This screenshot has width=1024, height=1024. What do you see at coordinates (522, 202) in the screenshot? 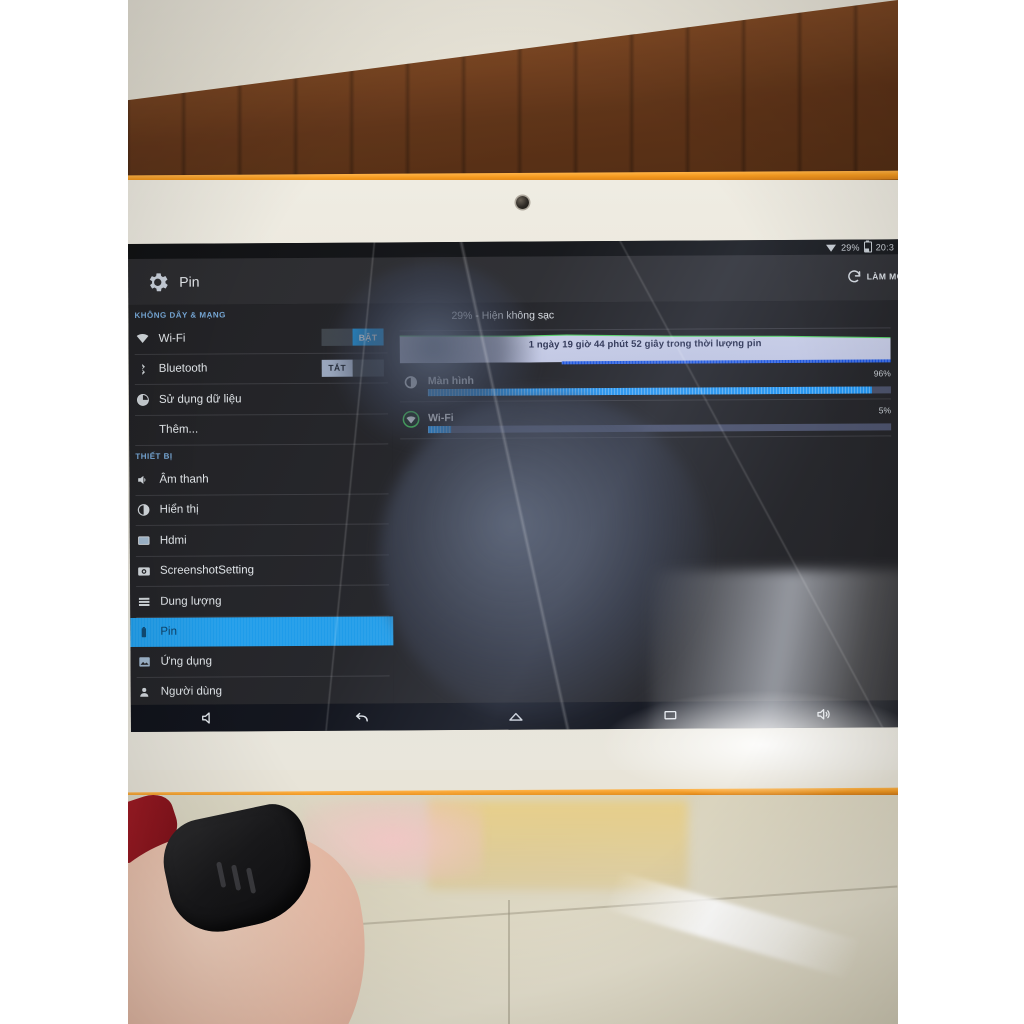
I see `front-camera` at bounding box center [522, 202].